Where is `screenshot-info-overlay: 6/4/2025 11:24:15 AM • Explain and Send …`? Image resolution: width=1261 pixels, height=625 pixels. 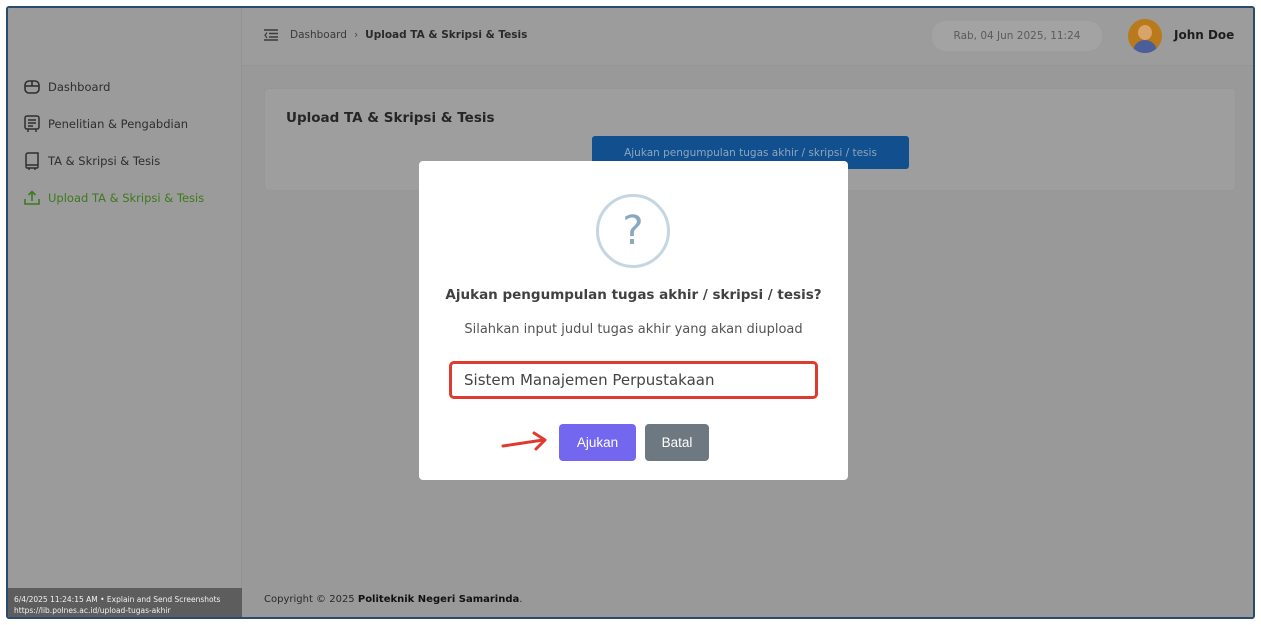
screenshot-info-overlay: 6/4/2025 11:24:15 AM • Explain and Send … is located at coordinates (127, 602).